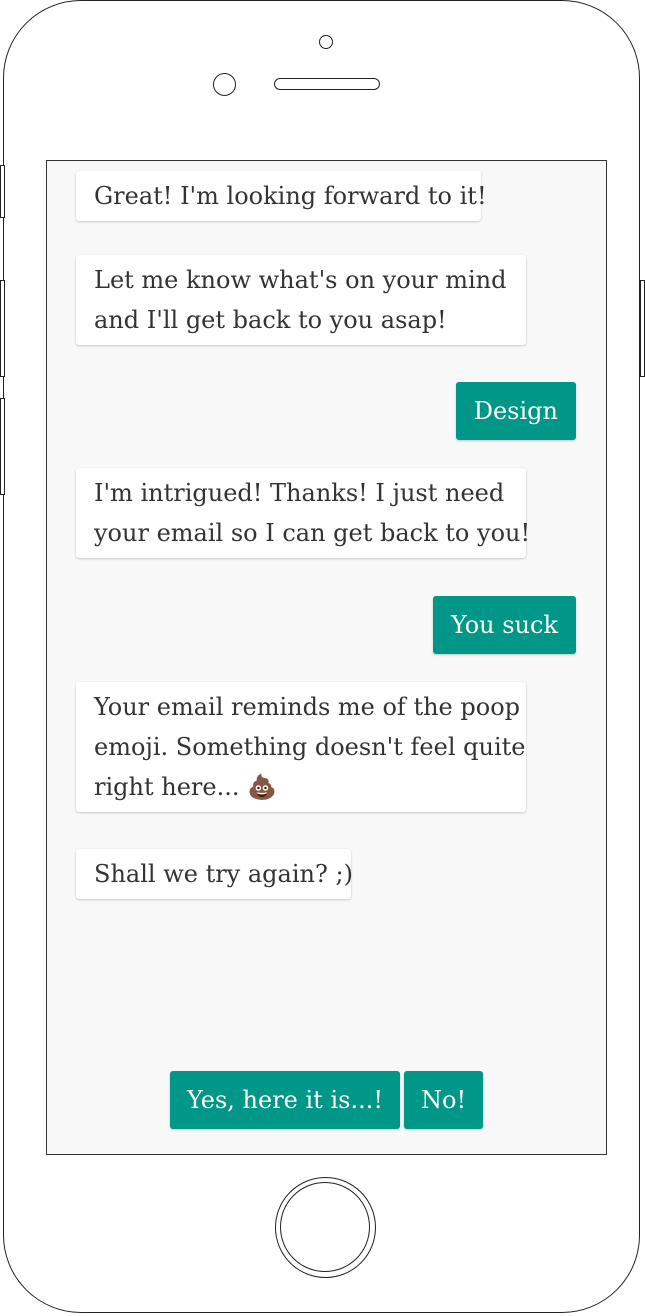 The height and width of the screenshot is (1316, 645). I want to click on no-button: No!, so click(444, 1100).